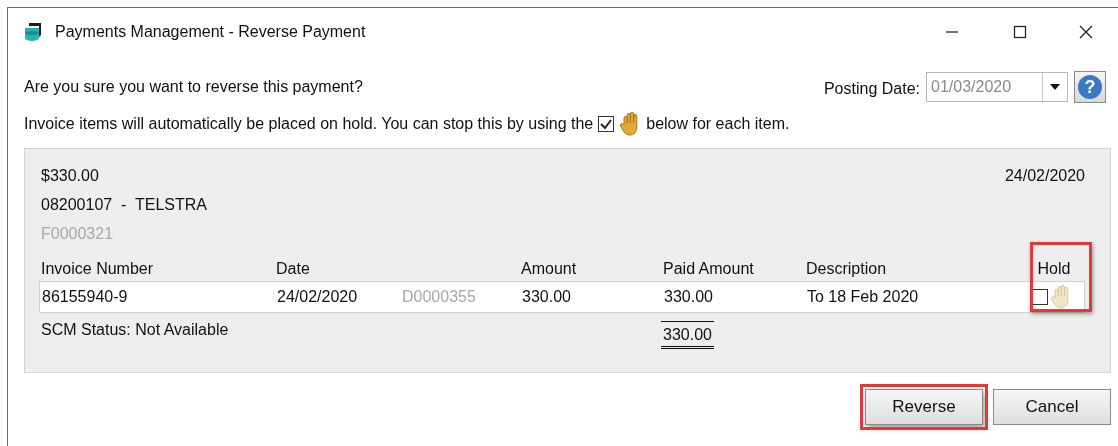 This screenshot has height=446, width=1118. I want to click on prompt-text: Are you sure you want to reverse this payment?, so click(193, 87).